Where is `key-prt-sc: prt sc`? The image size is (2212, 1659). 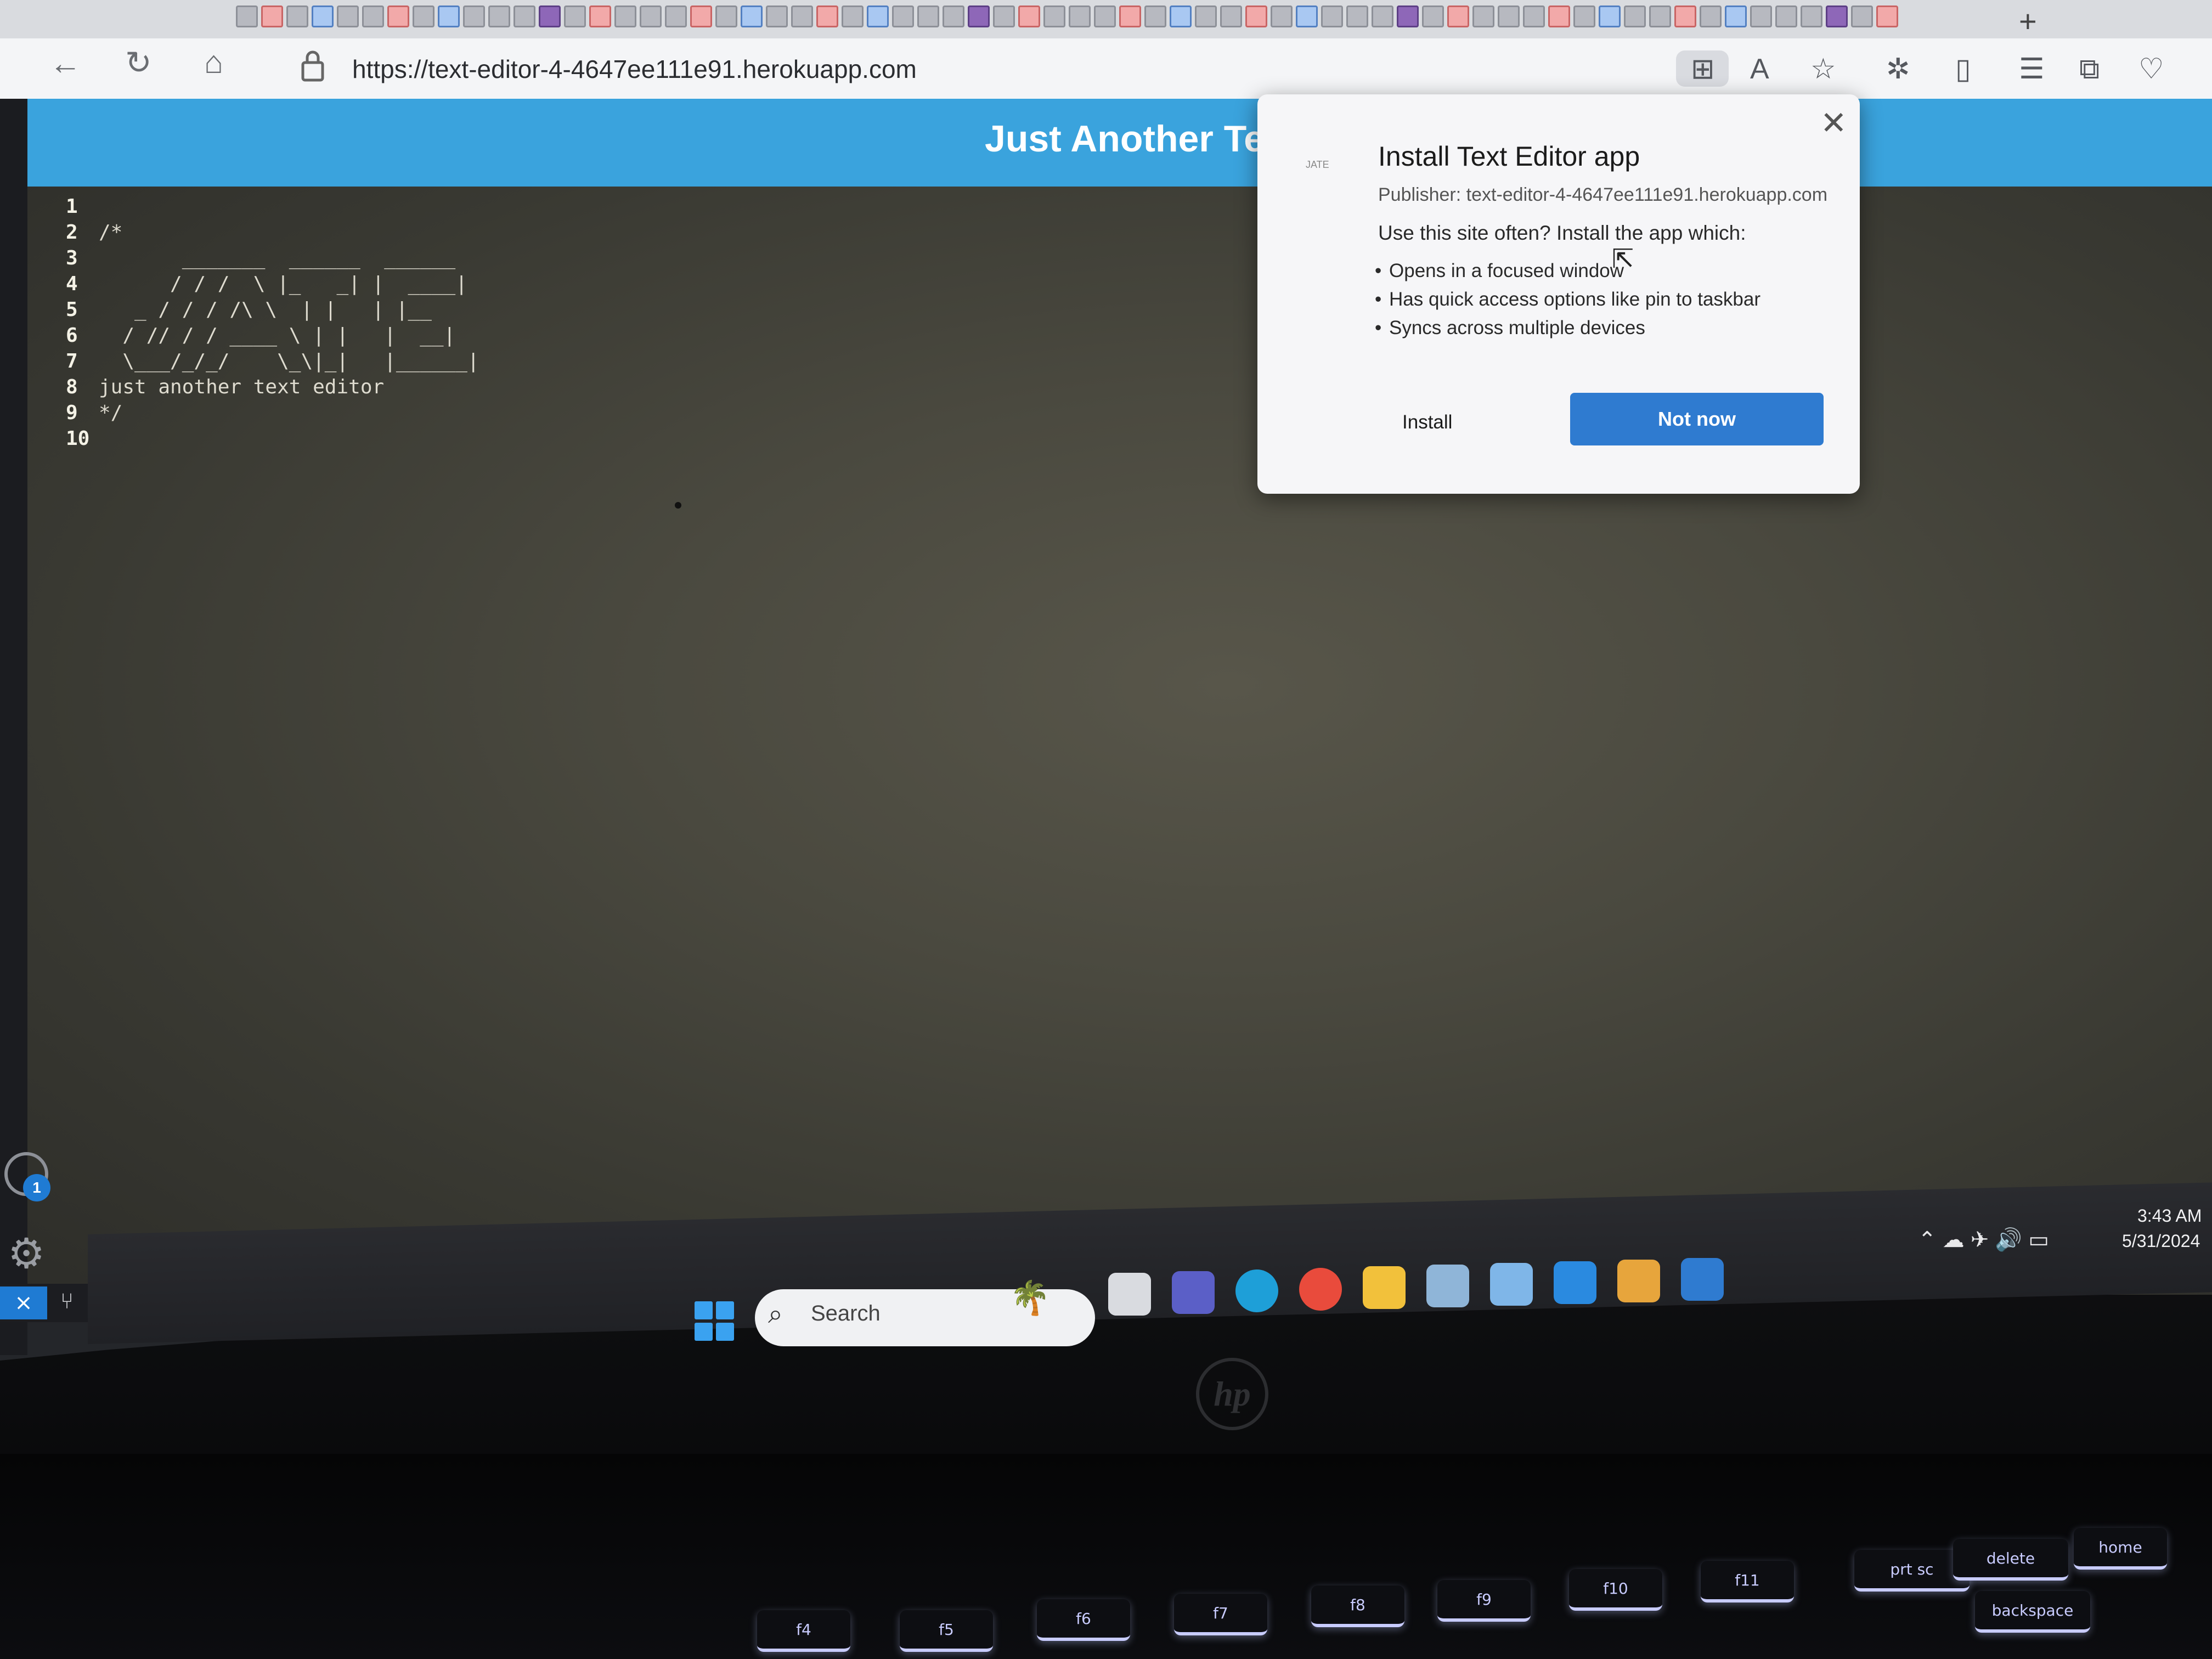
key-prt-sc: prt sc is located at coordinates (1912, 1571).